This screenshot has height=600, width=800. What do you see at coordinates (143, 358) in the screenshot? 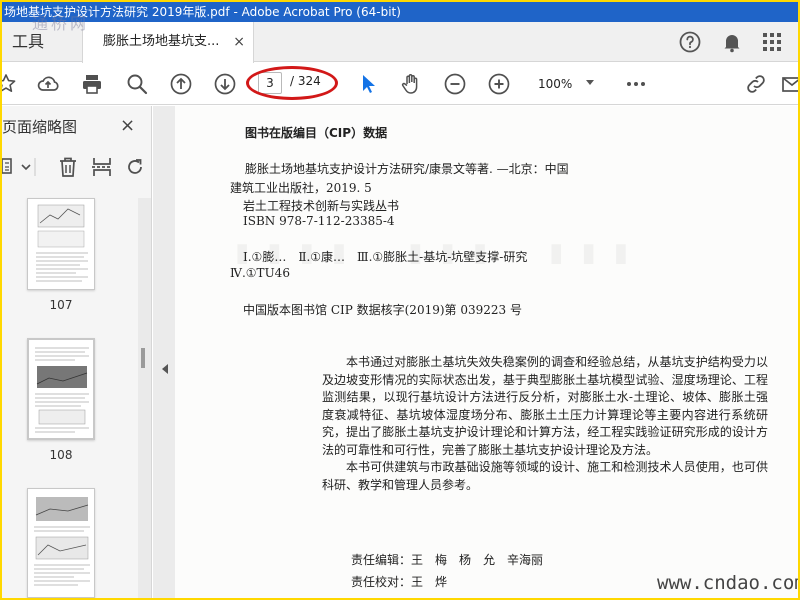
I see `scrollbar-thumb` at bounding box center [143, 358].